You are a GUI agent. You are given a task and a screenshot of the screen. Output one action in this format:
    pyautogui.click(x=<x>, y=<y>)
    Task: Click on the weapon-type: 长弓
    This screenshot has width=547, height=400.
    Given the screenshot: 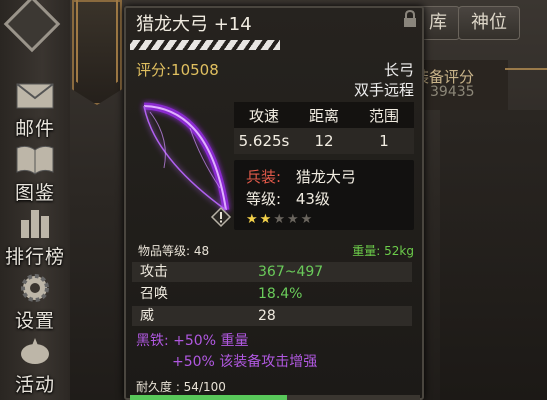 What is the action you would take?
    pyautogui.click(x=398, y=70)
    